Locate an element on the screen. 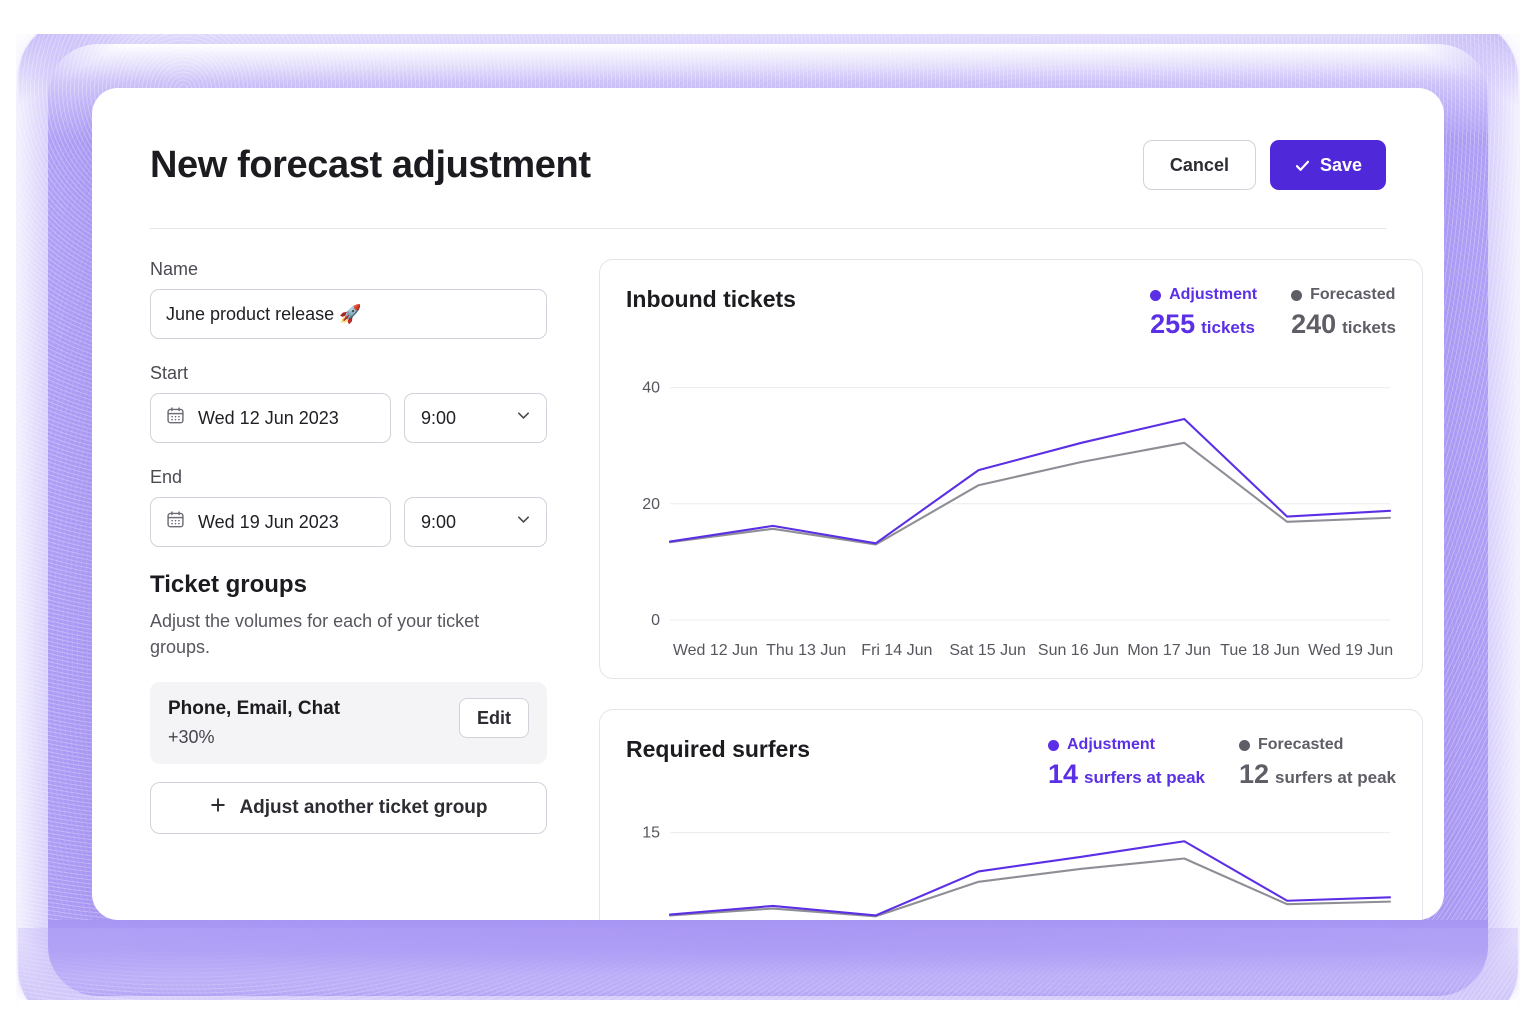  name-field-group: Name is located at coordinates (348, 299).